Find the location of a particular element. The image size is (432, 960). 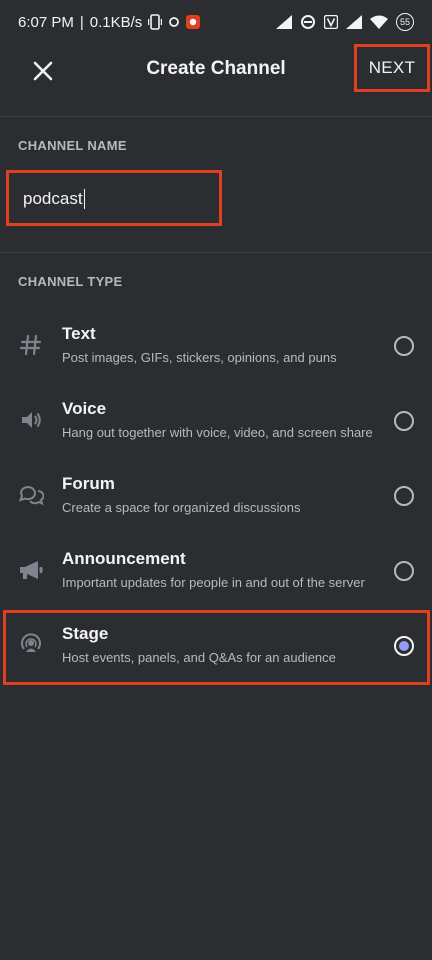

radio-button-selected is located at coordinates (404, 646).